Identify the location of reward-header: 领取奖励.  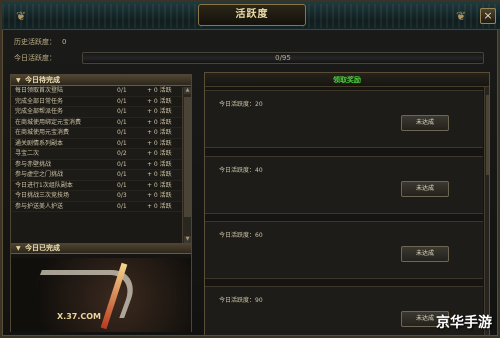
(347, 80).